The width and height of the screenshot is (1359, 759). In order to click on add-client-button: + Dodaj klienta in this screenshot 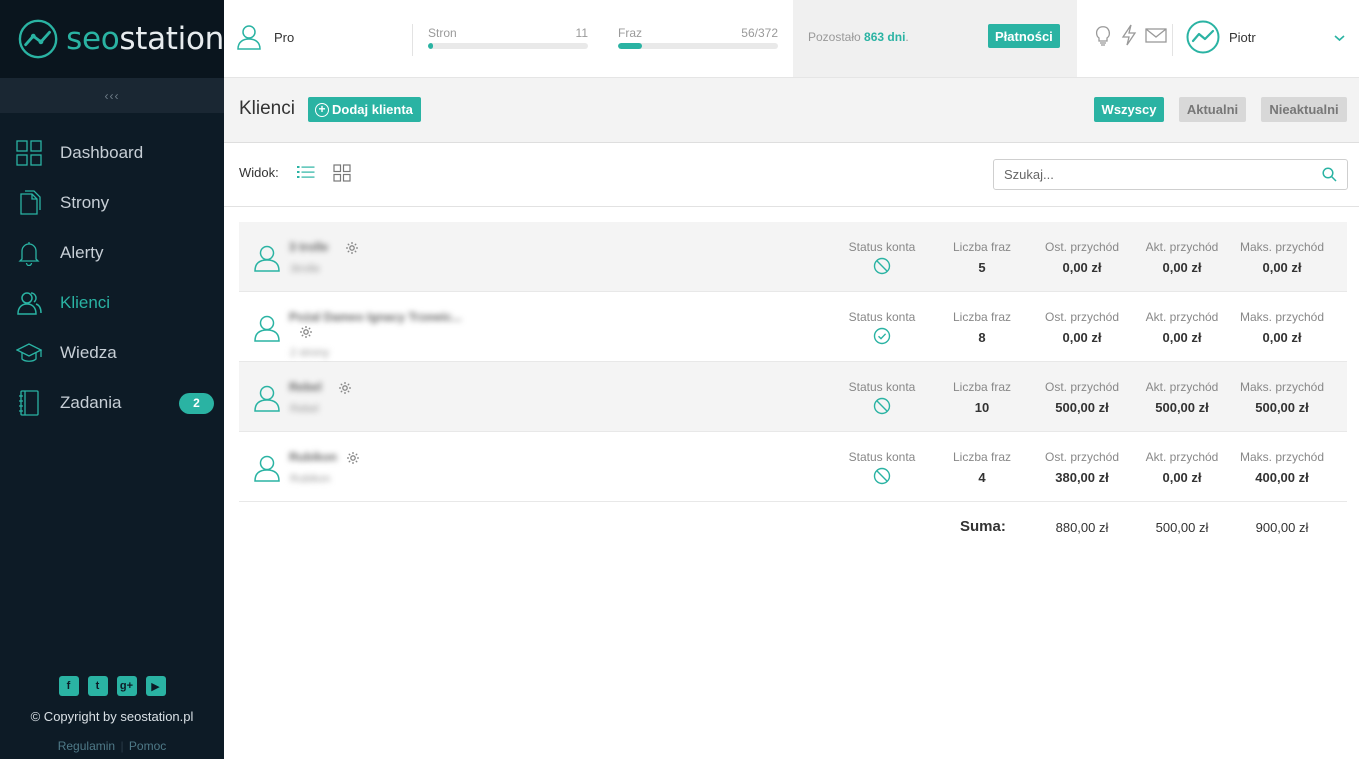, I will do `click(364, 109)`.